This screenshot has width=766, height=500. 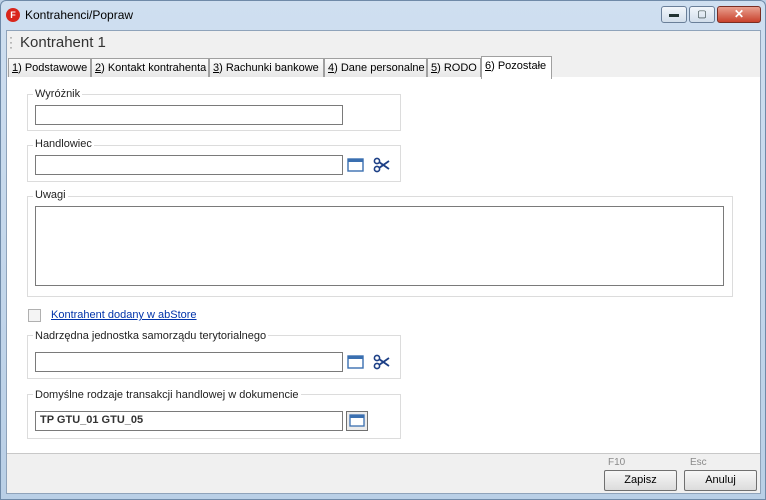 What do you see at coordinates (617, 462) in the screenshot?
I see `save-hotkey: F10` at bounding box center [617, 462].